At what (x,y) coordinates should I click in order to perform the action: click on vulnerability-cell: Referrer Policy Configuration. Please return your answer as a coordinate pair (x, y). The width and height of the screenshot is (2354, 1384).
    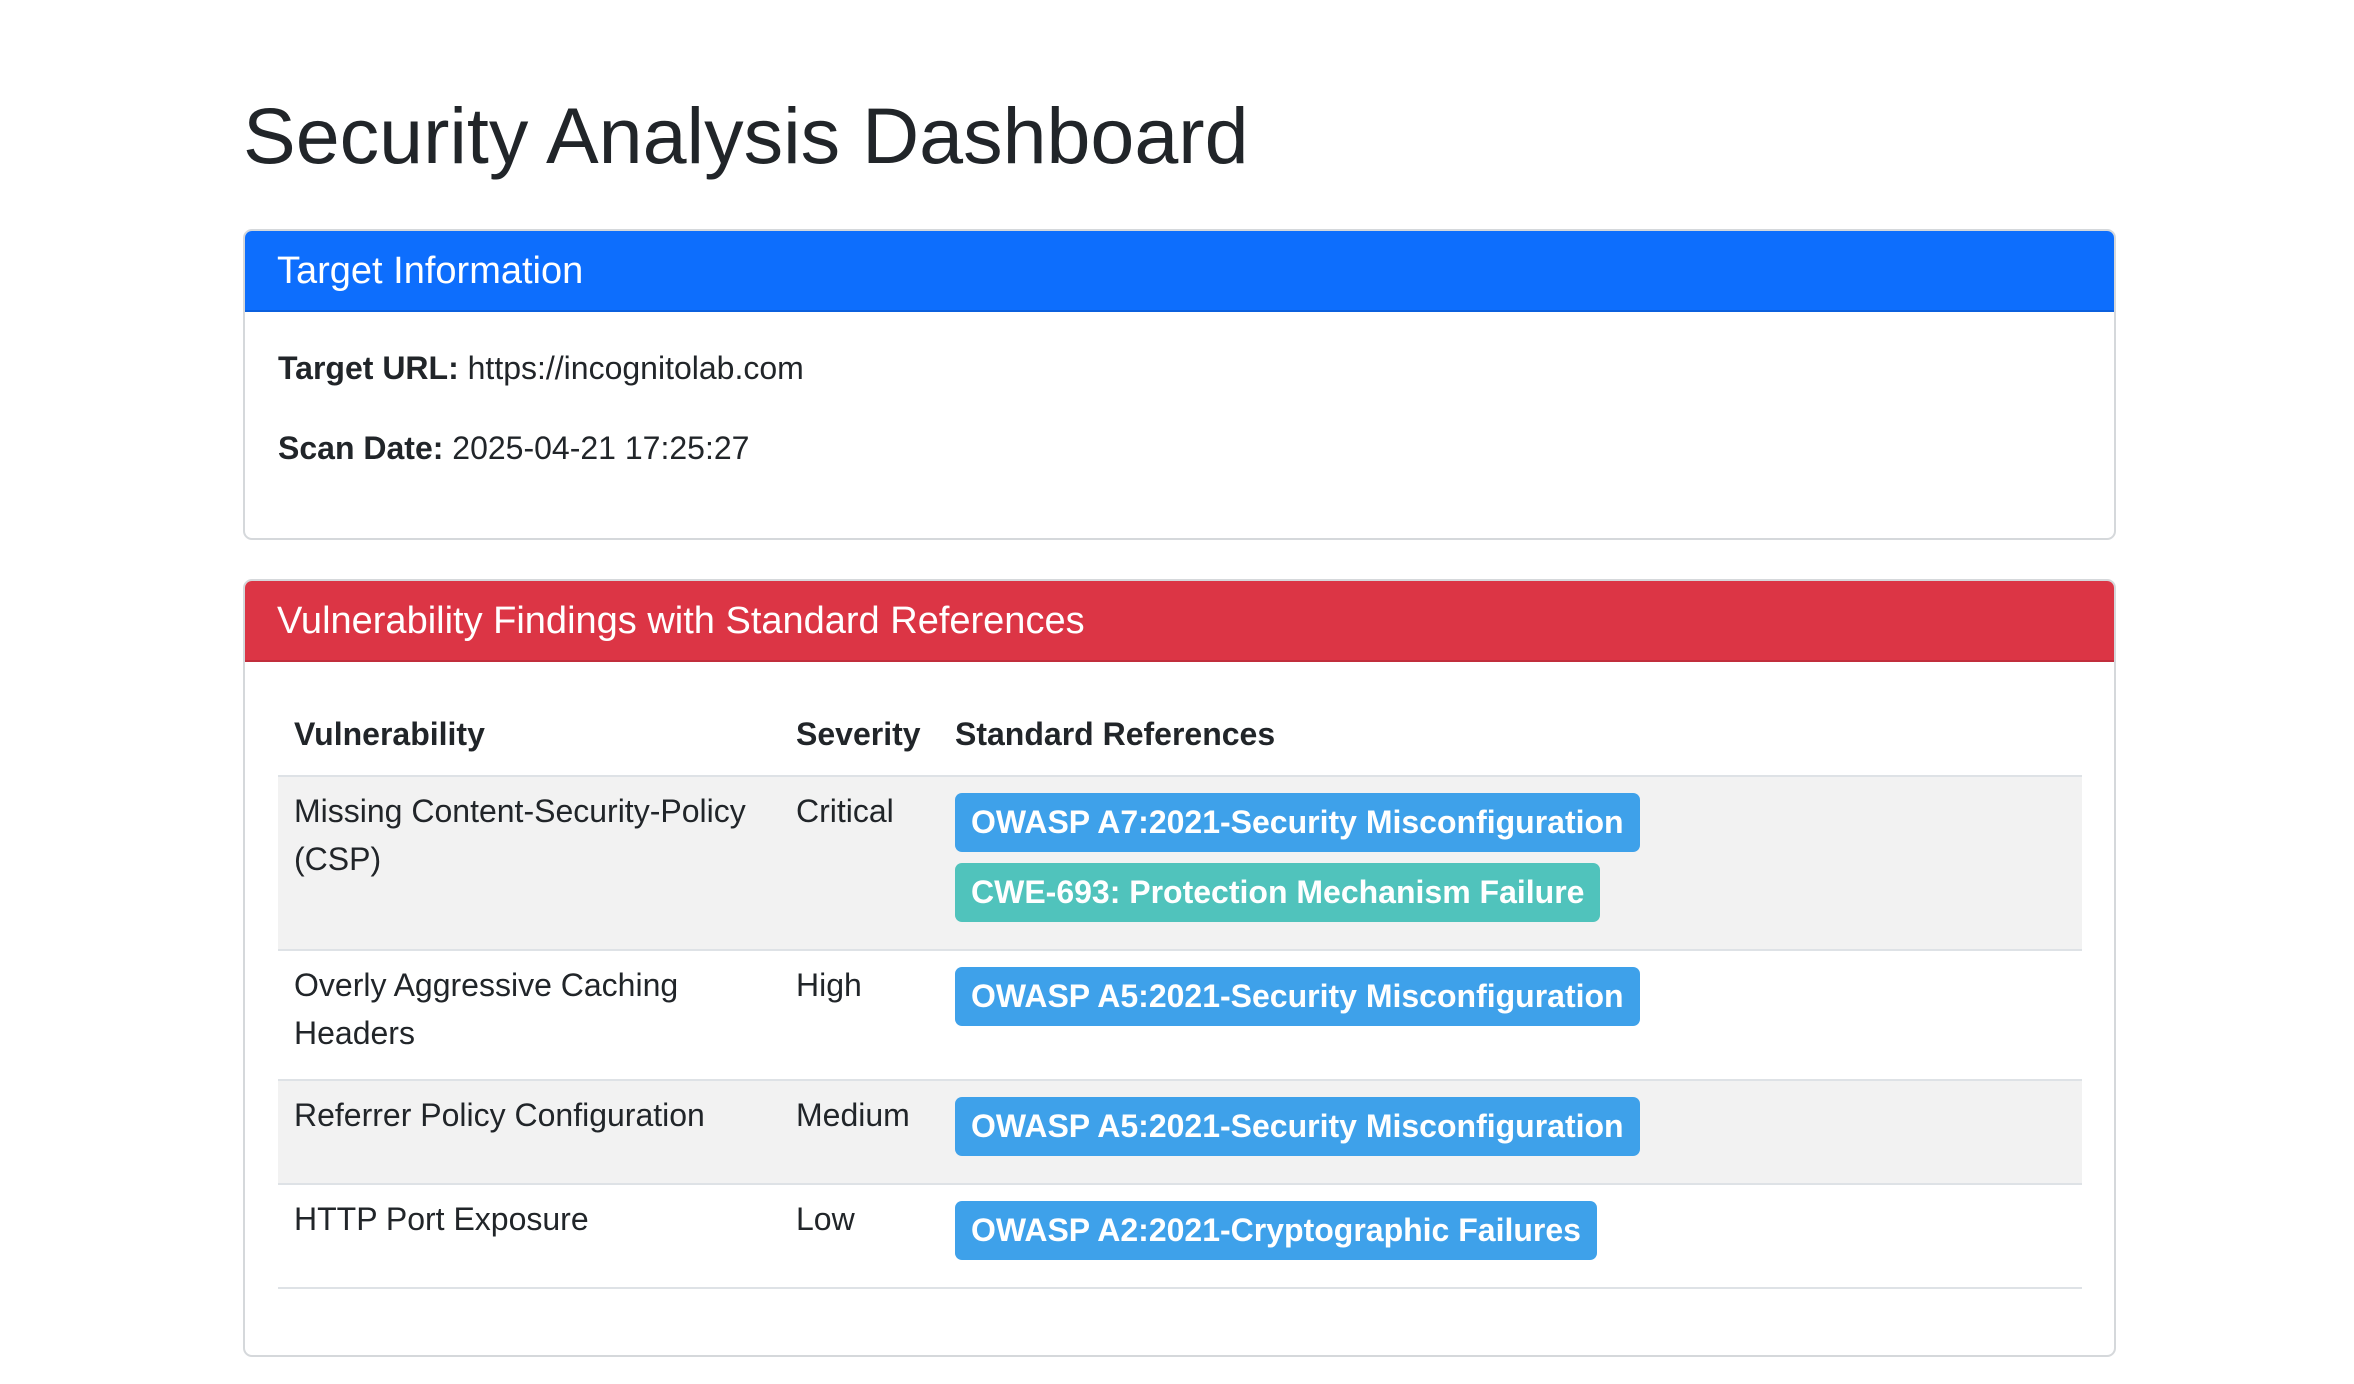
    Looking at the image, I should click on (529, 1132).